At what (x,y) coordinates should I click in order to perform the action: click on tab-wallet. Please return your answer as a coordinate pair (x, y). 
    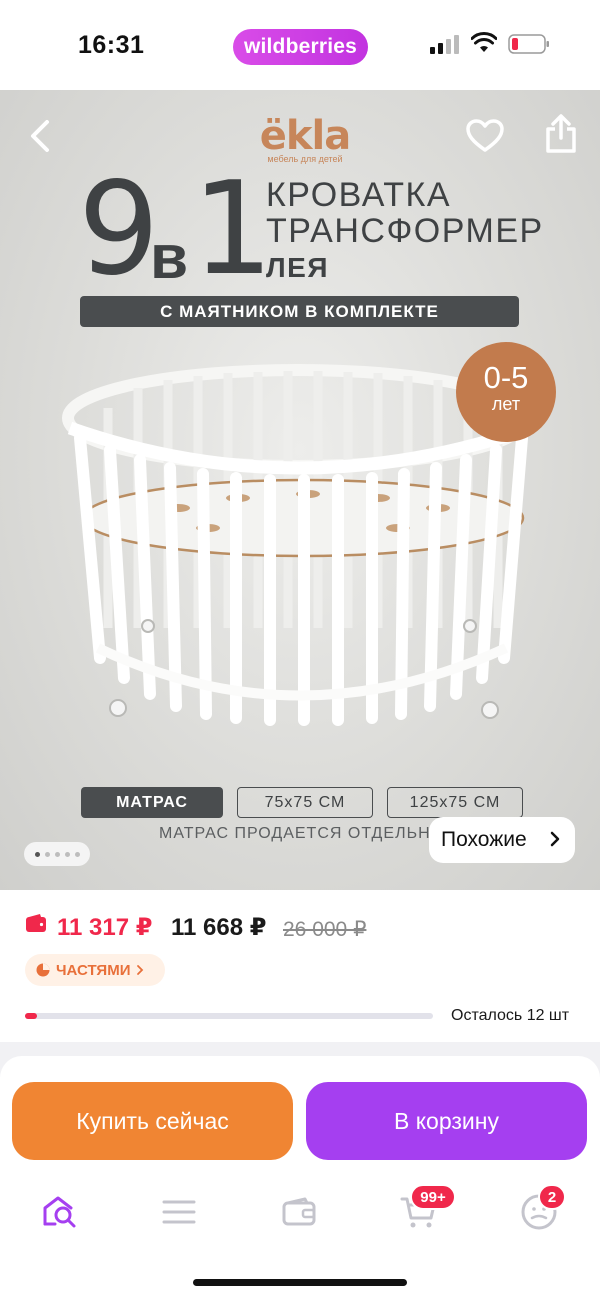
    Looking at the image, I should click on (299, 1212).